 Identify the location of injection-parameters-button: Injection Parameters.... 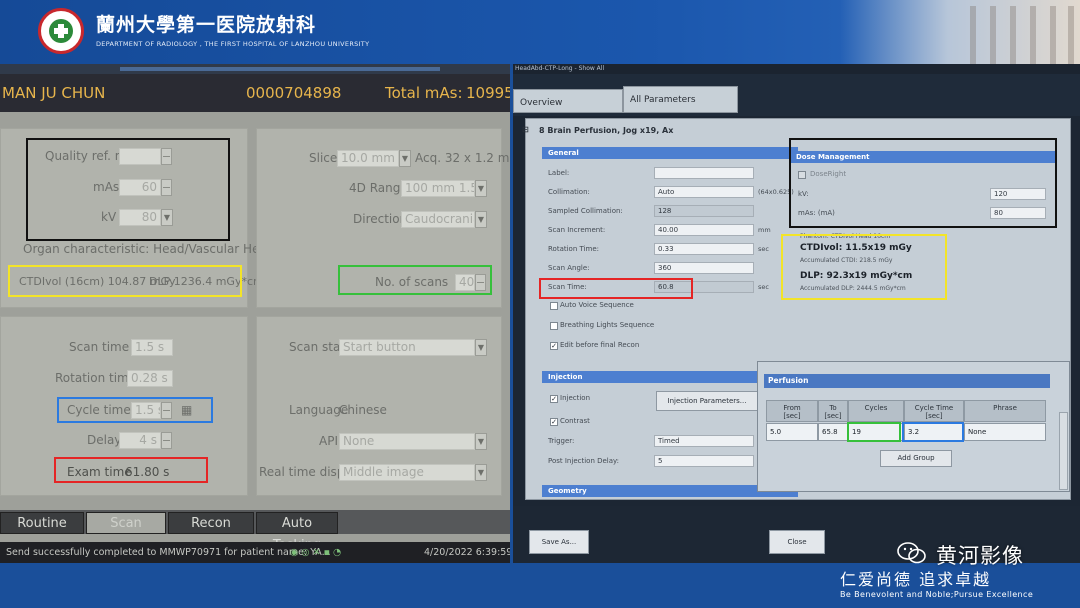
(707, 401).